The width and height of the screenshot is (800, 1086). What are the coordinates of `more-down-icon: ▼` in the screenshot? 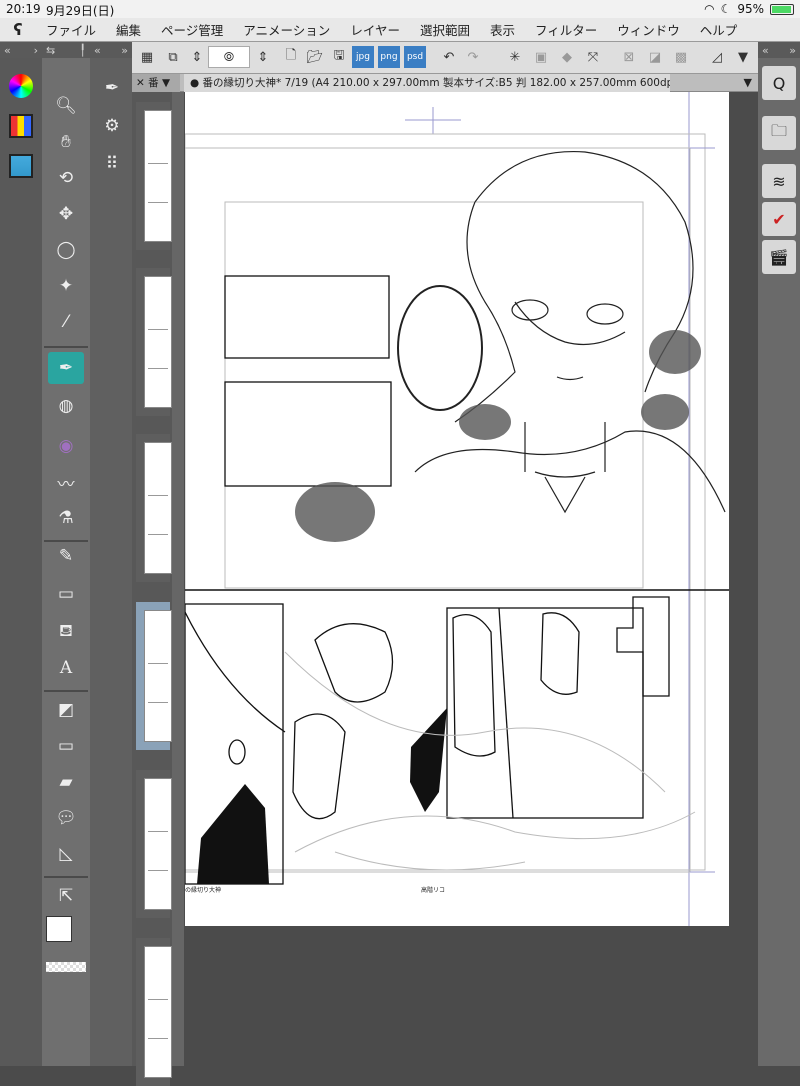 It's located at (743, 57).